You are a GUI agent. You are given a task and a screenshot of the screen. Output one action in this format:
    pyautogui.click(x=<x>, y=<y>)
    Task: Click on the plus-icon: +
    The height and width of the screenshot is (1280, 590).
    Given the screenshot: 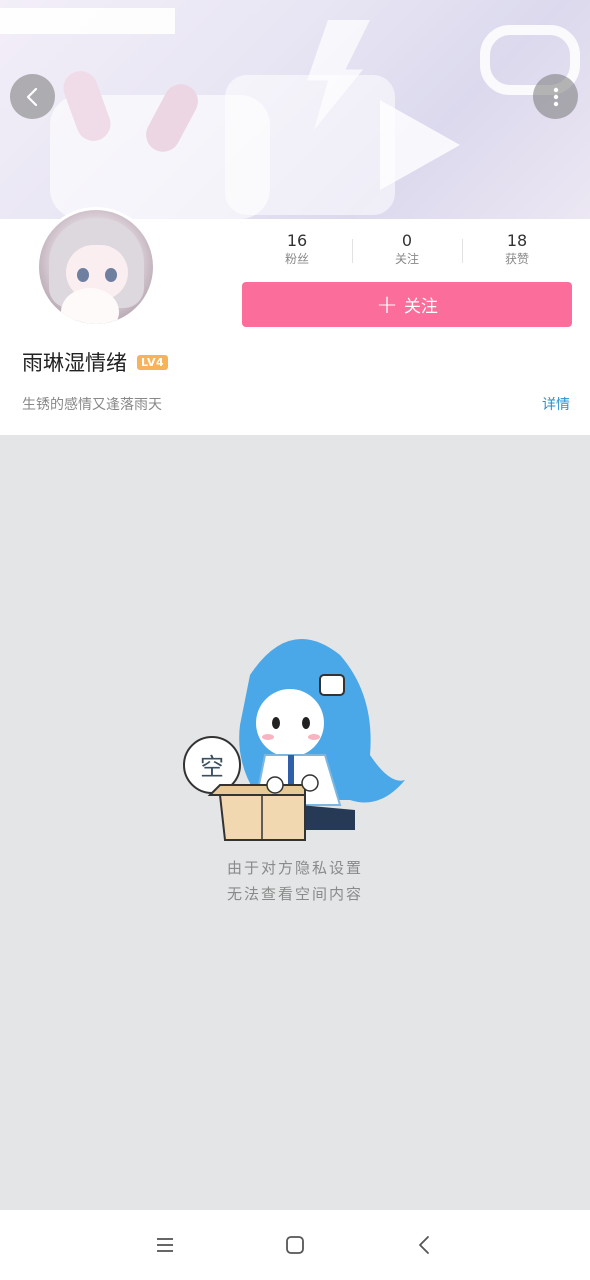 What is the action you would take?
    pyautogui.click(x=387, y=304)
    